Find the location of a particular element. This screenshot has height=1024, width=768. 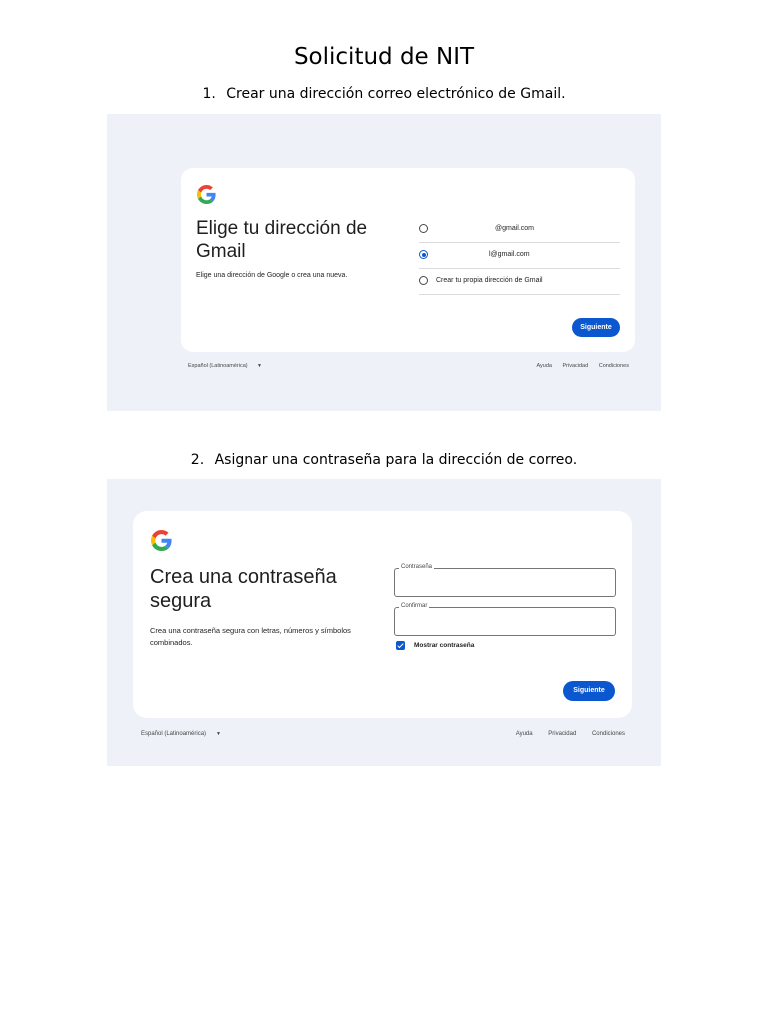

card-headline: Elige tu dirección de Gmail is located at coordinates (282, 240).